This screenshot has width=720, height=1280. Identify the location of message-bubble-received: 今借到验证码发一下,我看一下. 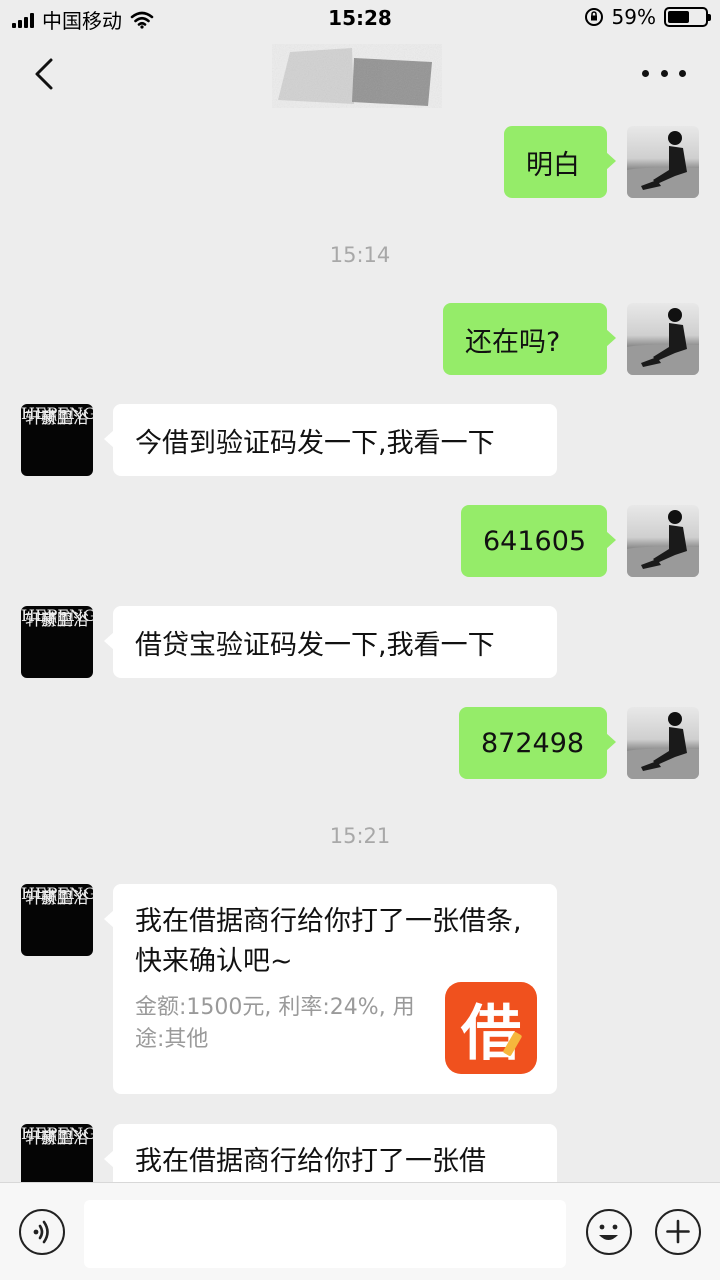
(330, 440).